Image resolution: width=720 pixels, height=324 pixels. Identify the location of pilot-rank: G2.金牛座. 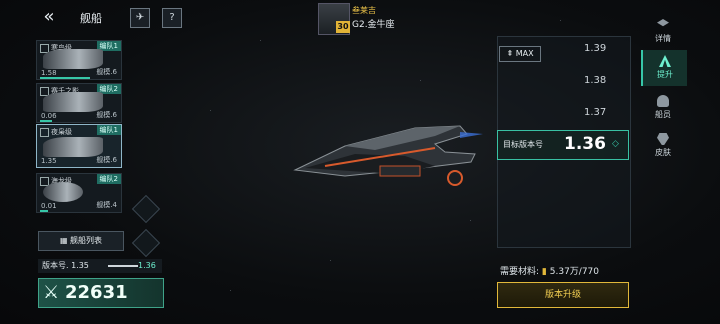
(373, 25).